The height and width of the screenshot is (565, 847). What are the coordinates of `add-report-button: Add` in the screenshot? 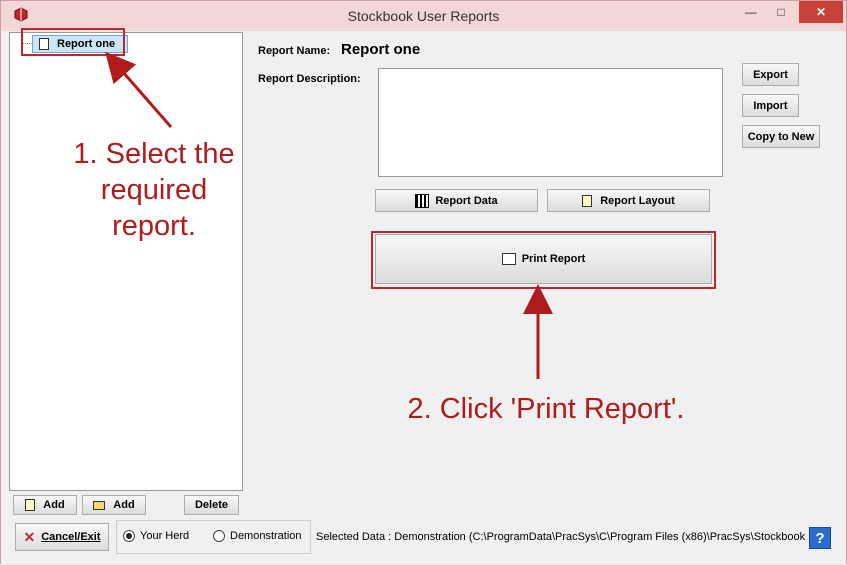 It's located at (45, 505).